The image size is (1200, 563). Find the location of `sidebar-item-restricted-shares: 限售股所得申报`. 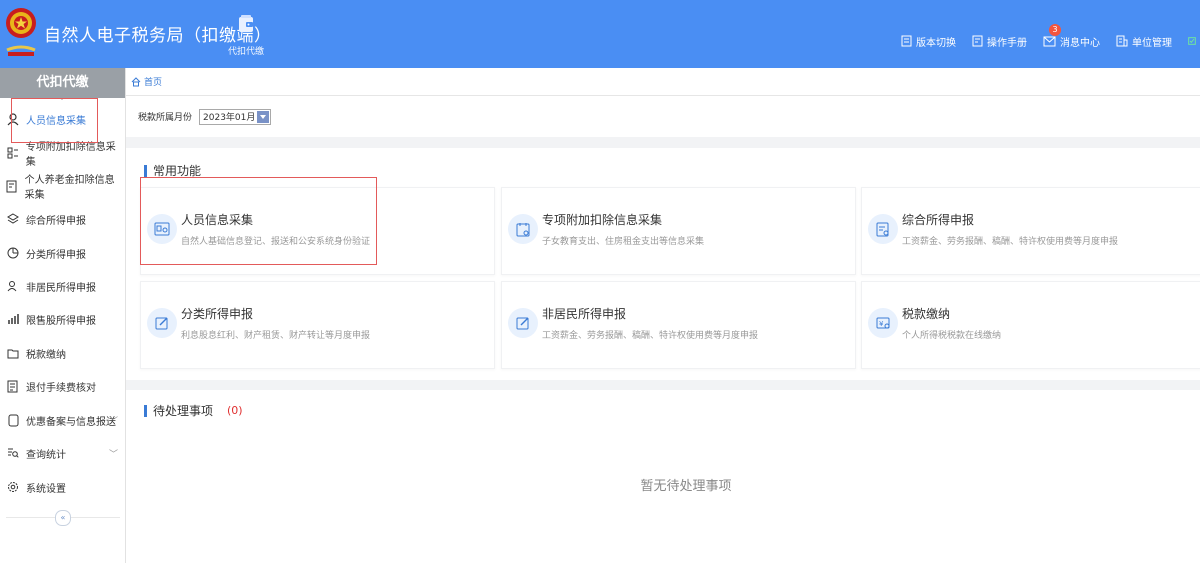

sidebar-item-restricted-shares: 限售股所得申报 is located at coordinates (62, 319).